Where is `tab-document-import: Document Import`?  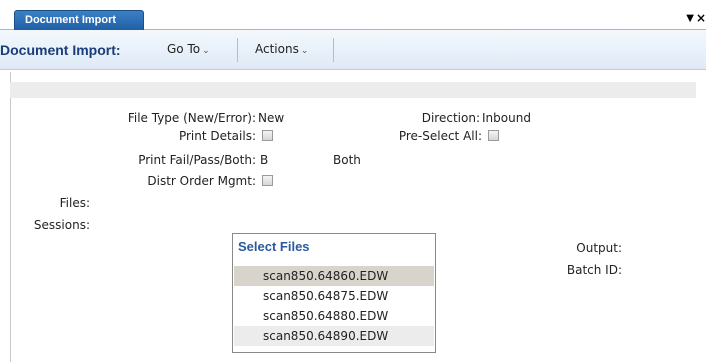
tab-document-import: Document Import is located at coordinates (79, 20).